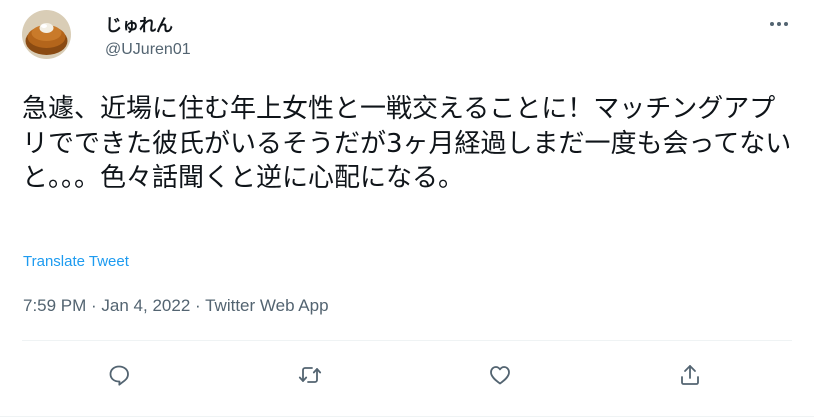 The image size is (814, 417). I want to click on share-button, so click(690, 375).